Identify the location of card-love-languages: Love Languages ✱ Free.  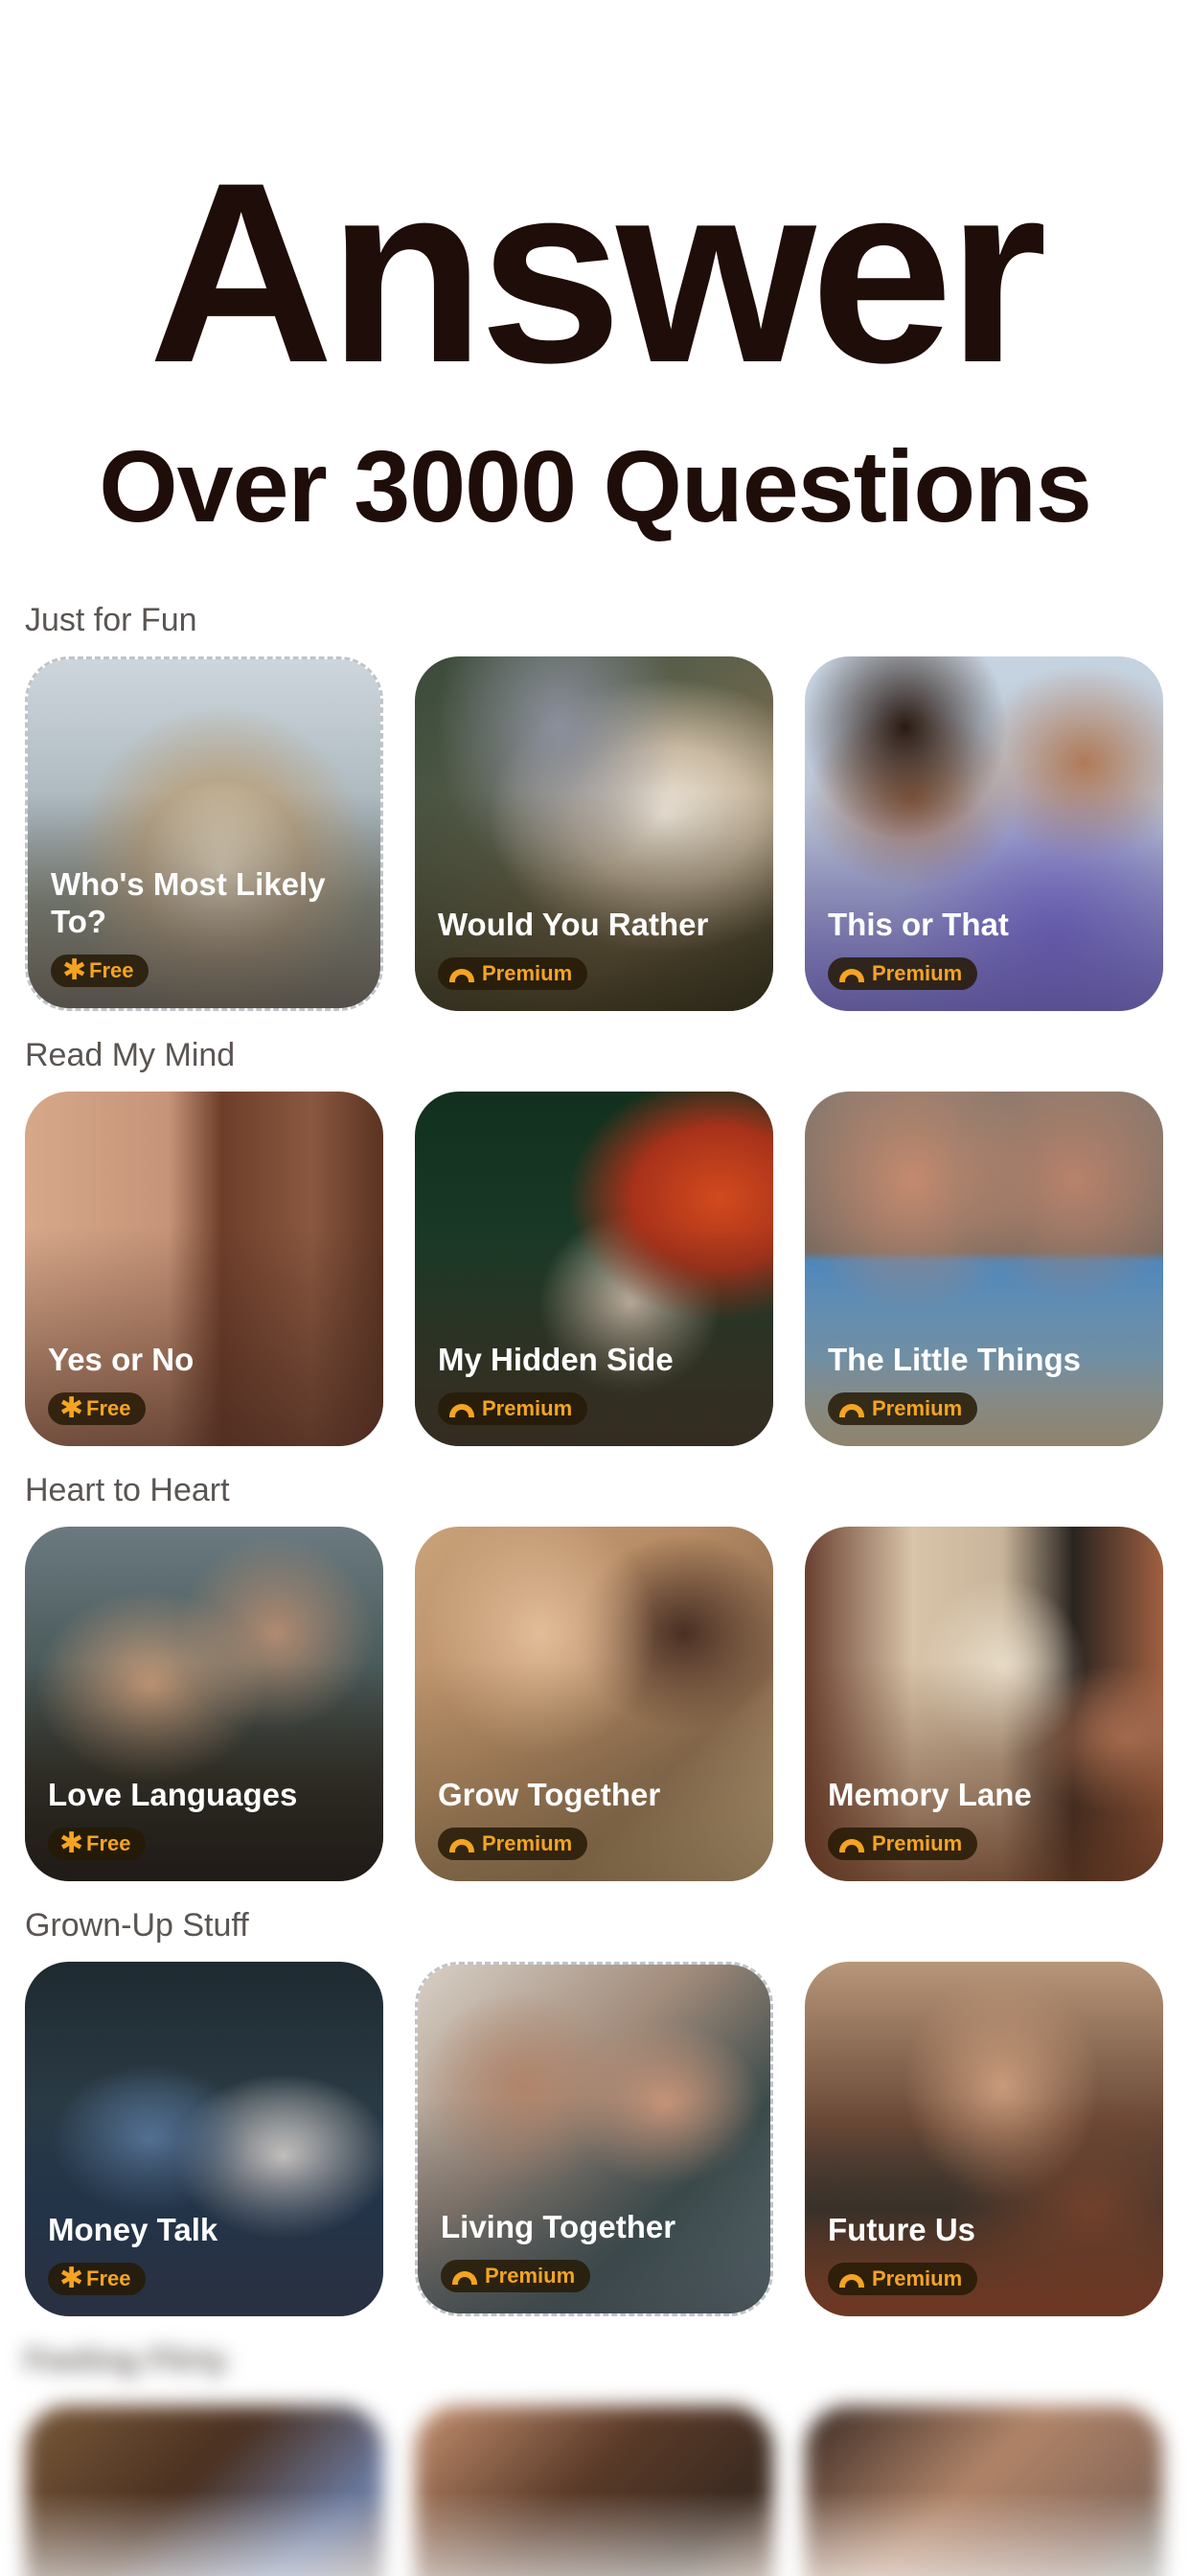
(204, 1704).